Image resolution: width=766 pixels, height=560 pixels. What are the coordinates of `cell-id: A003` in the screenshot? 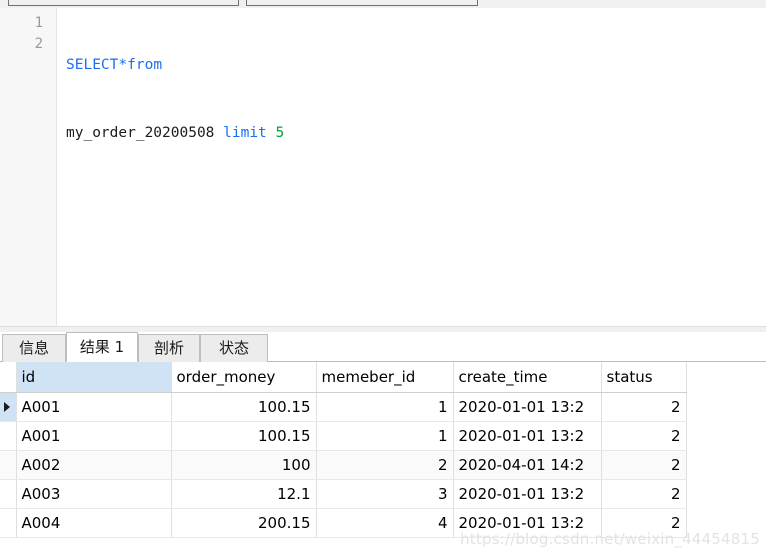 It's located at (94, 494).